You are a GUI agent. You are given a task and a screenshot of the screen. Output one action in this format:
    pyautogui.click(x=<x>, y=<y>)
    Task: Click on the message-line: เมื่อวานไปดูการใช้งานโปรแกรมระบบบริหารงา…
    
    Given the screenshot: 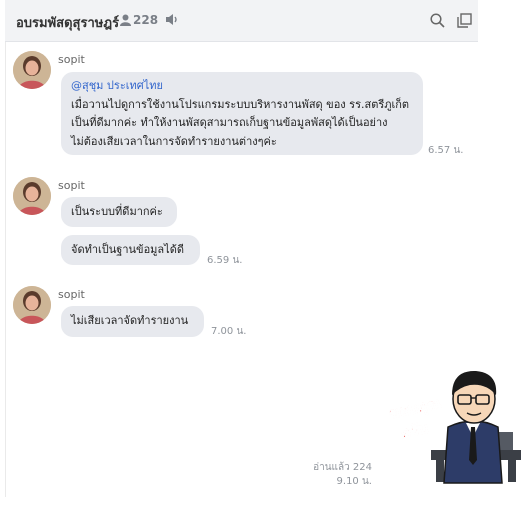 What is the action you would take?
    pyautogui.click(x=240, y=104)
    